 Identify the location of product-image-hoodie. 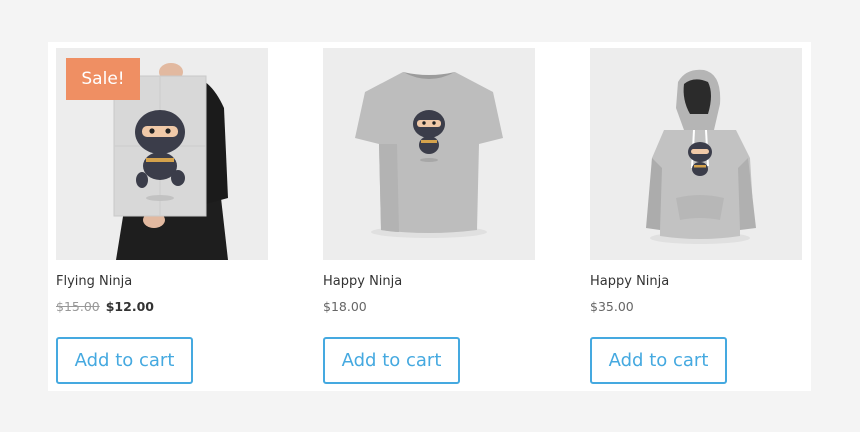
(696, 154).